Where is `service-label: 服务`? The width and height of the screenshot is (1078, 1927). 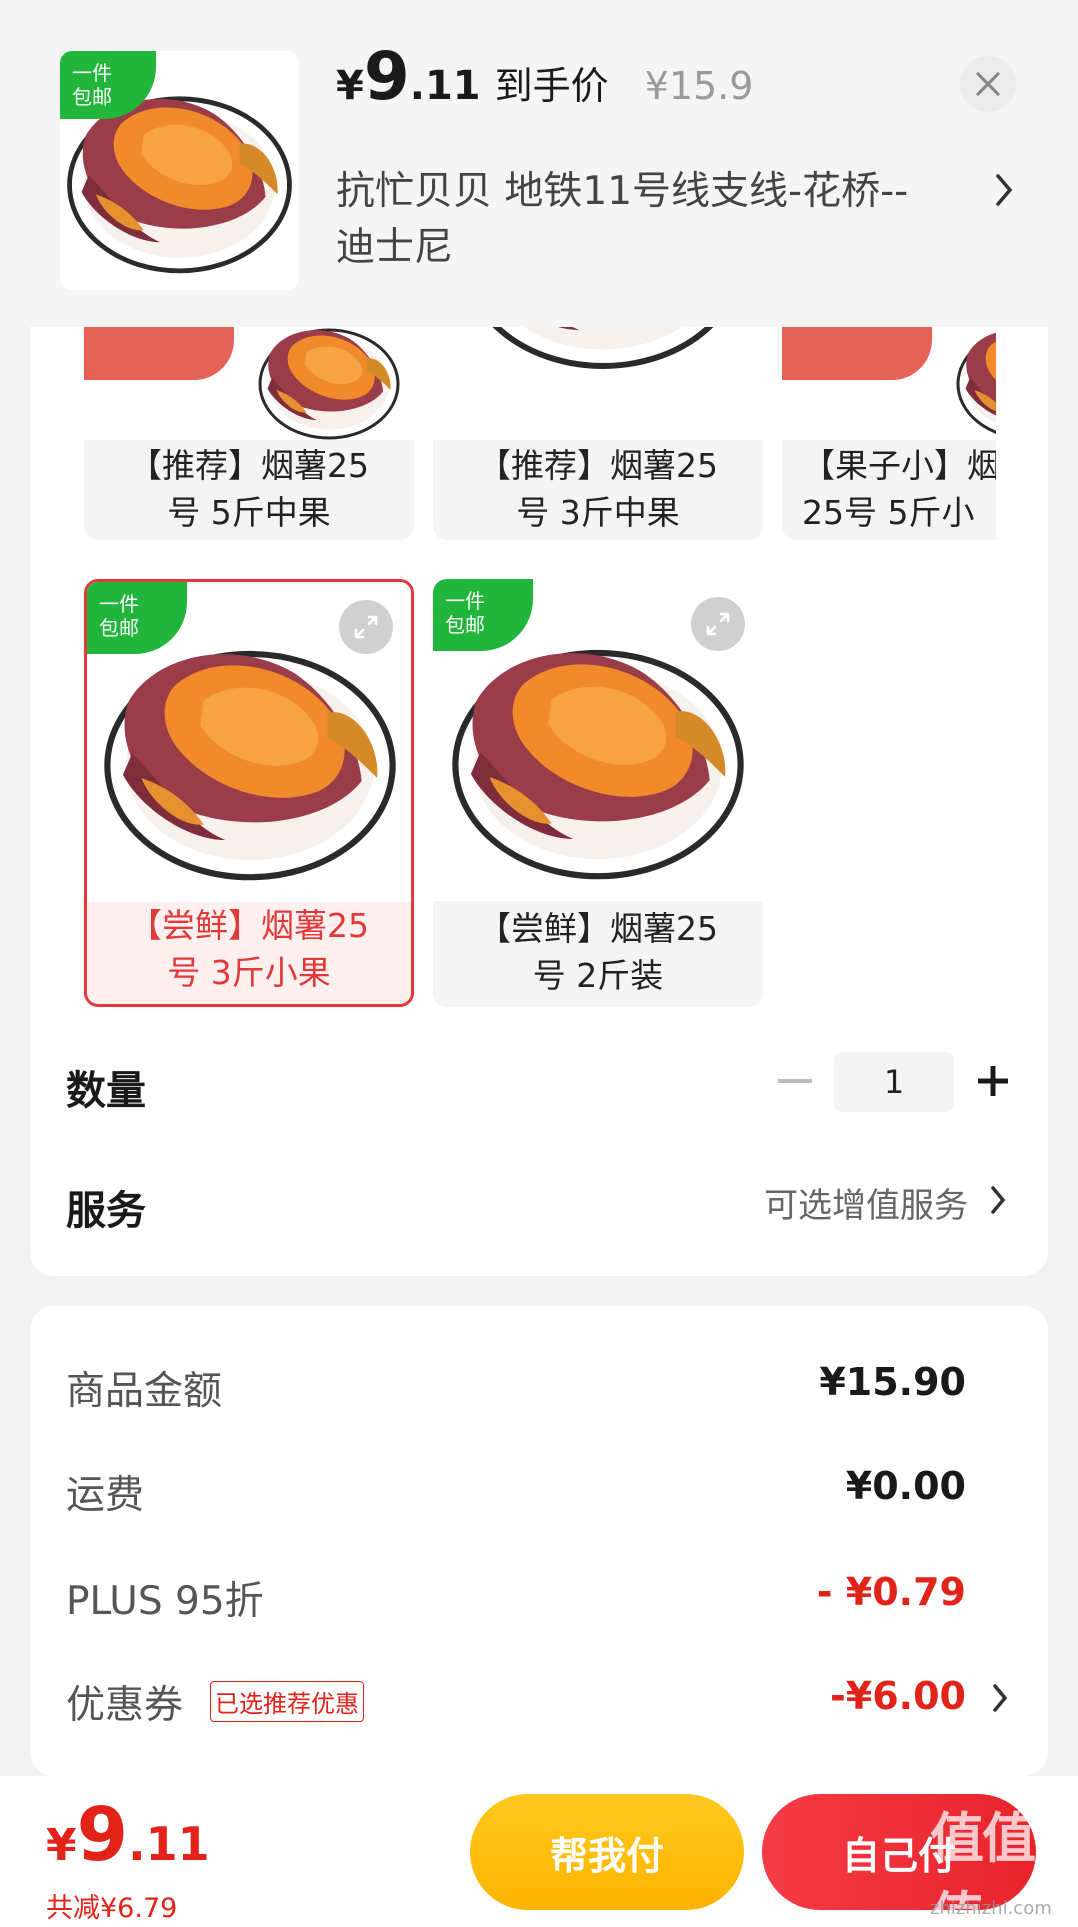 service-label: 服务 is located at coordinates (106, 1211).